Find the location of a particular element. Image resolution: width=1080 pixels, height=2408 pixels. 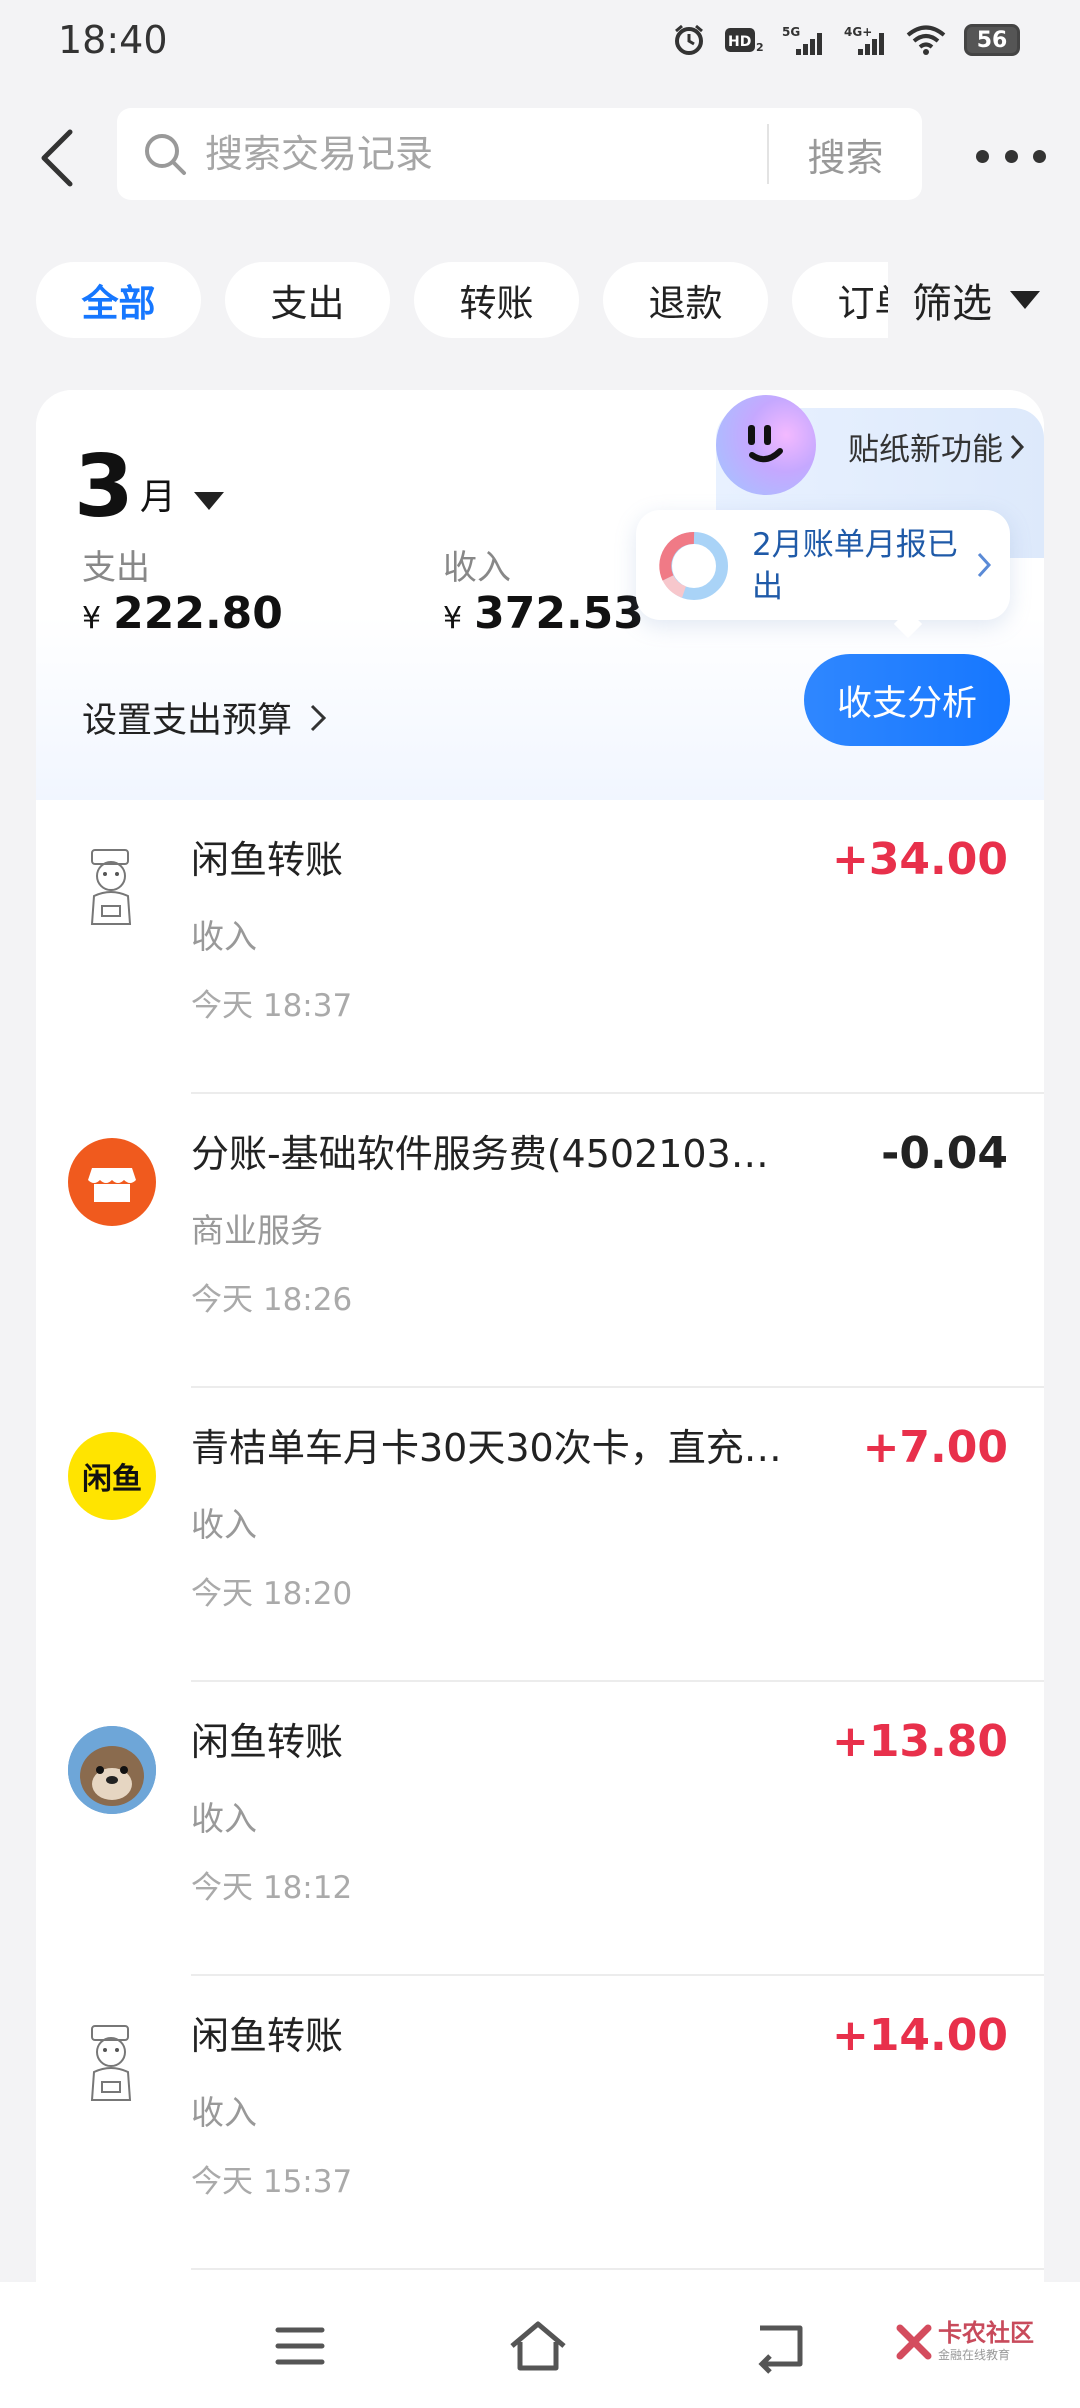

tab-all: 全部 is located at coordinates (118, 300).